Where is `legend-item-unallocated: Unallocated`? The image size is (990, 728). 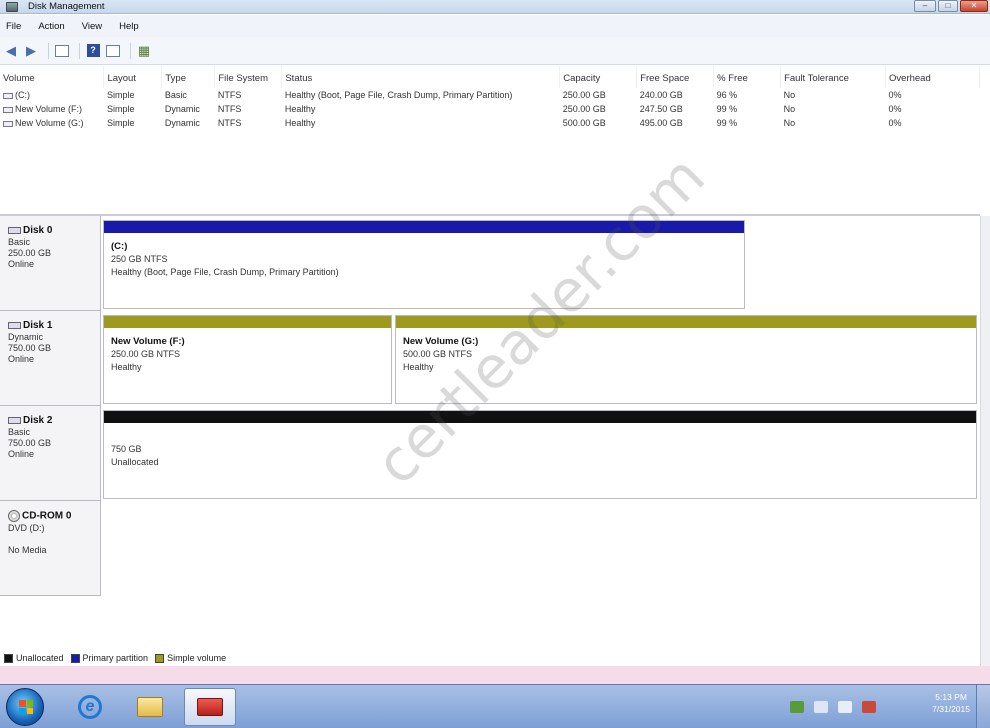
legend-item-unallocated: Unallocated is located at coordinates (34, 658).